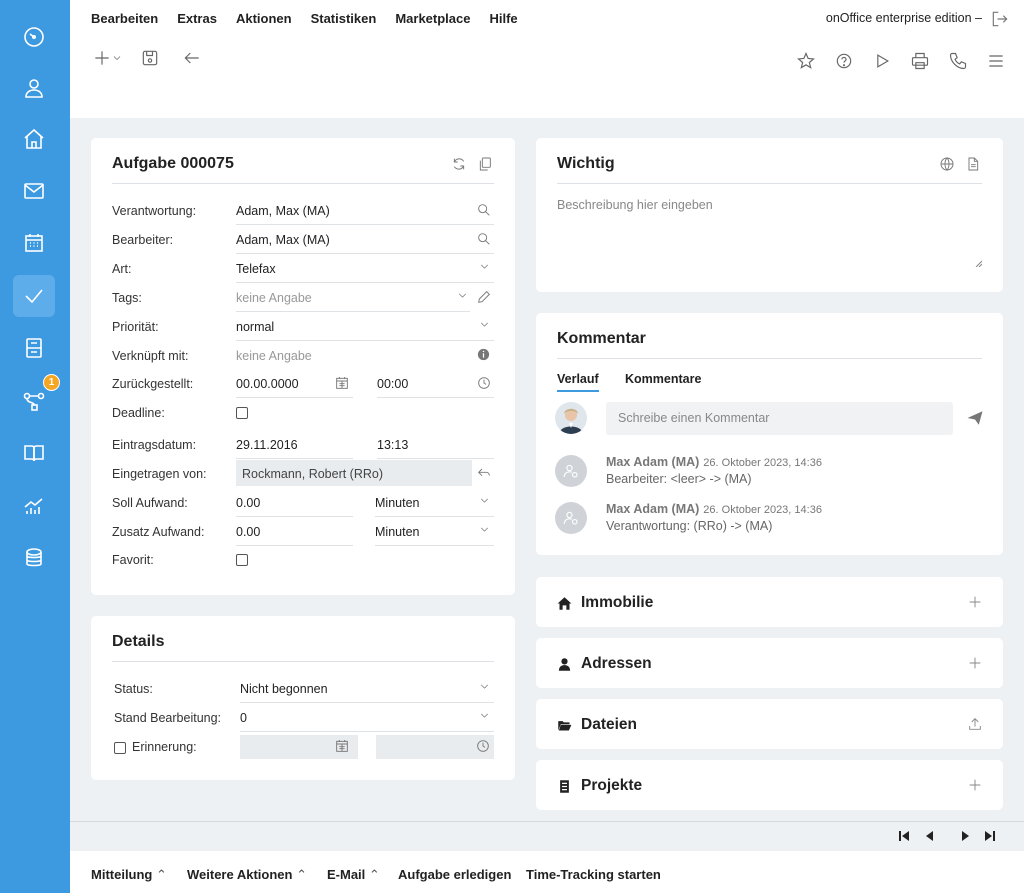  I want to click on sidebar-database, so click(34, 558).